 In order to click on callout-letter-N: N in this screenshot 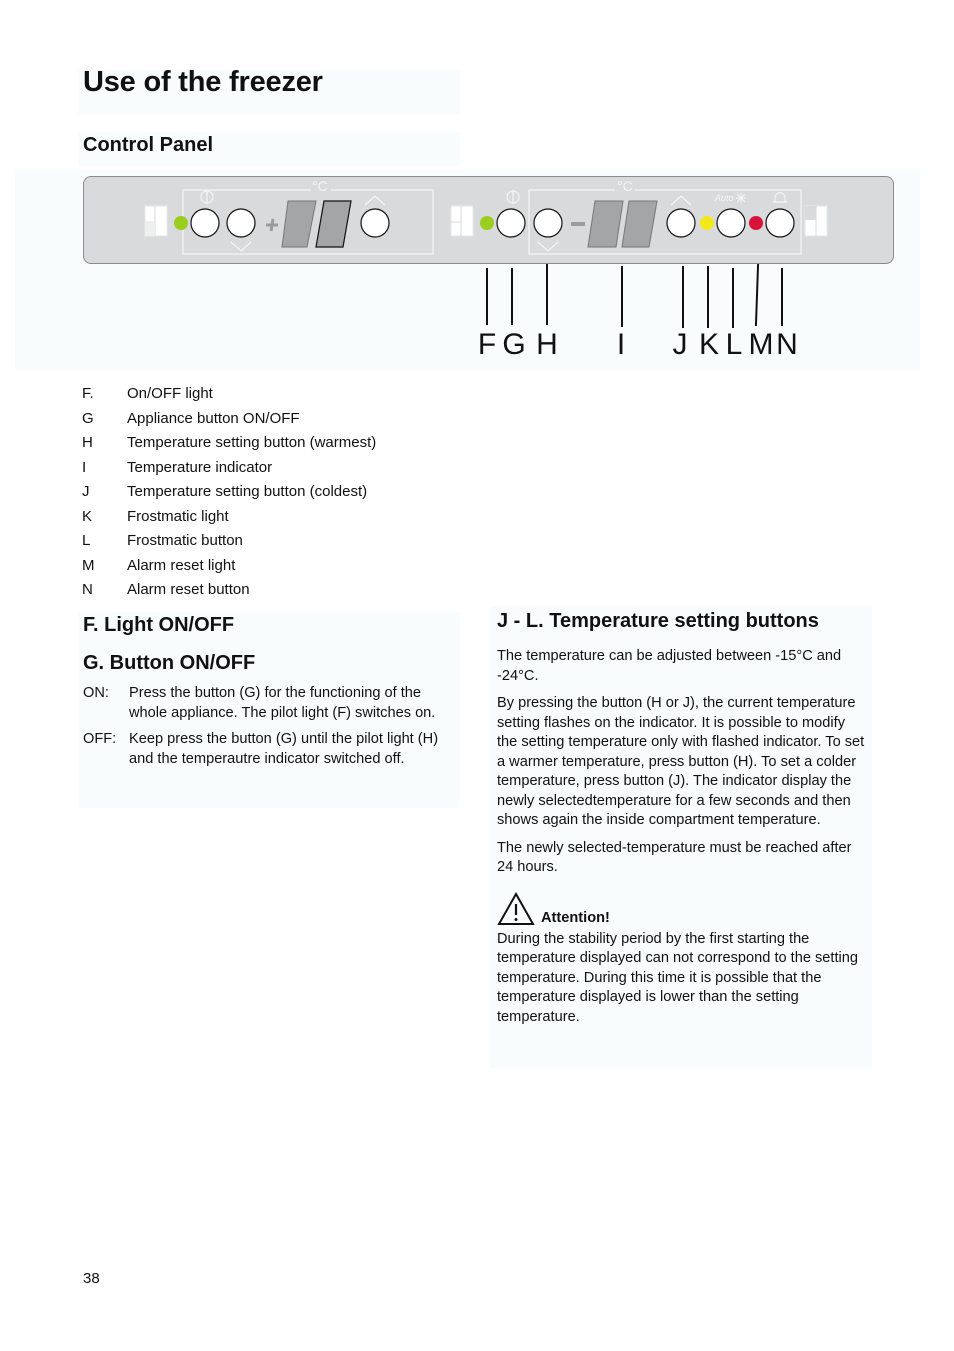, I will do `click(787, 344)`.